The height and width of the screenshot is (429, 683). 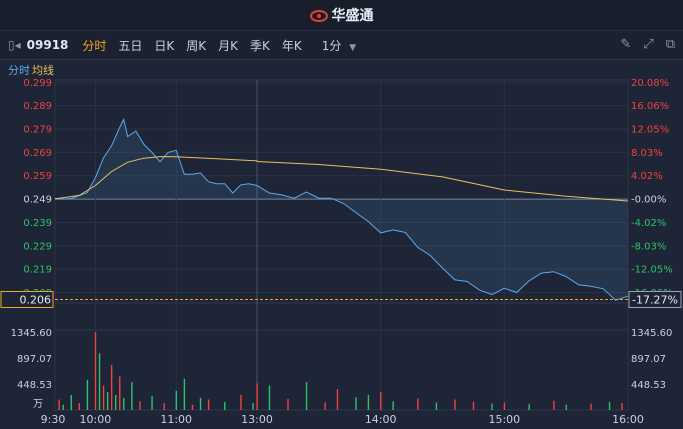 What do you see at coordinates (650, 83) in the screenshot?
I see `pct-tick-label: 20.08%` at bounding box center [650, 83].